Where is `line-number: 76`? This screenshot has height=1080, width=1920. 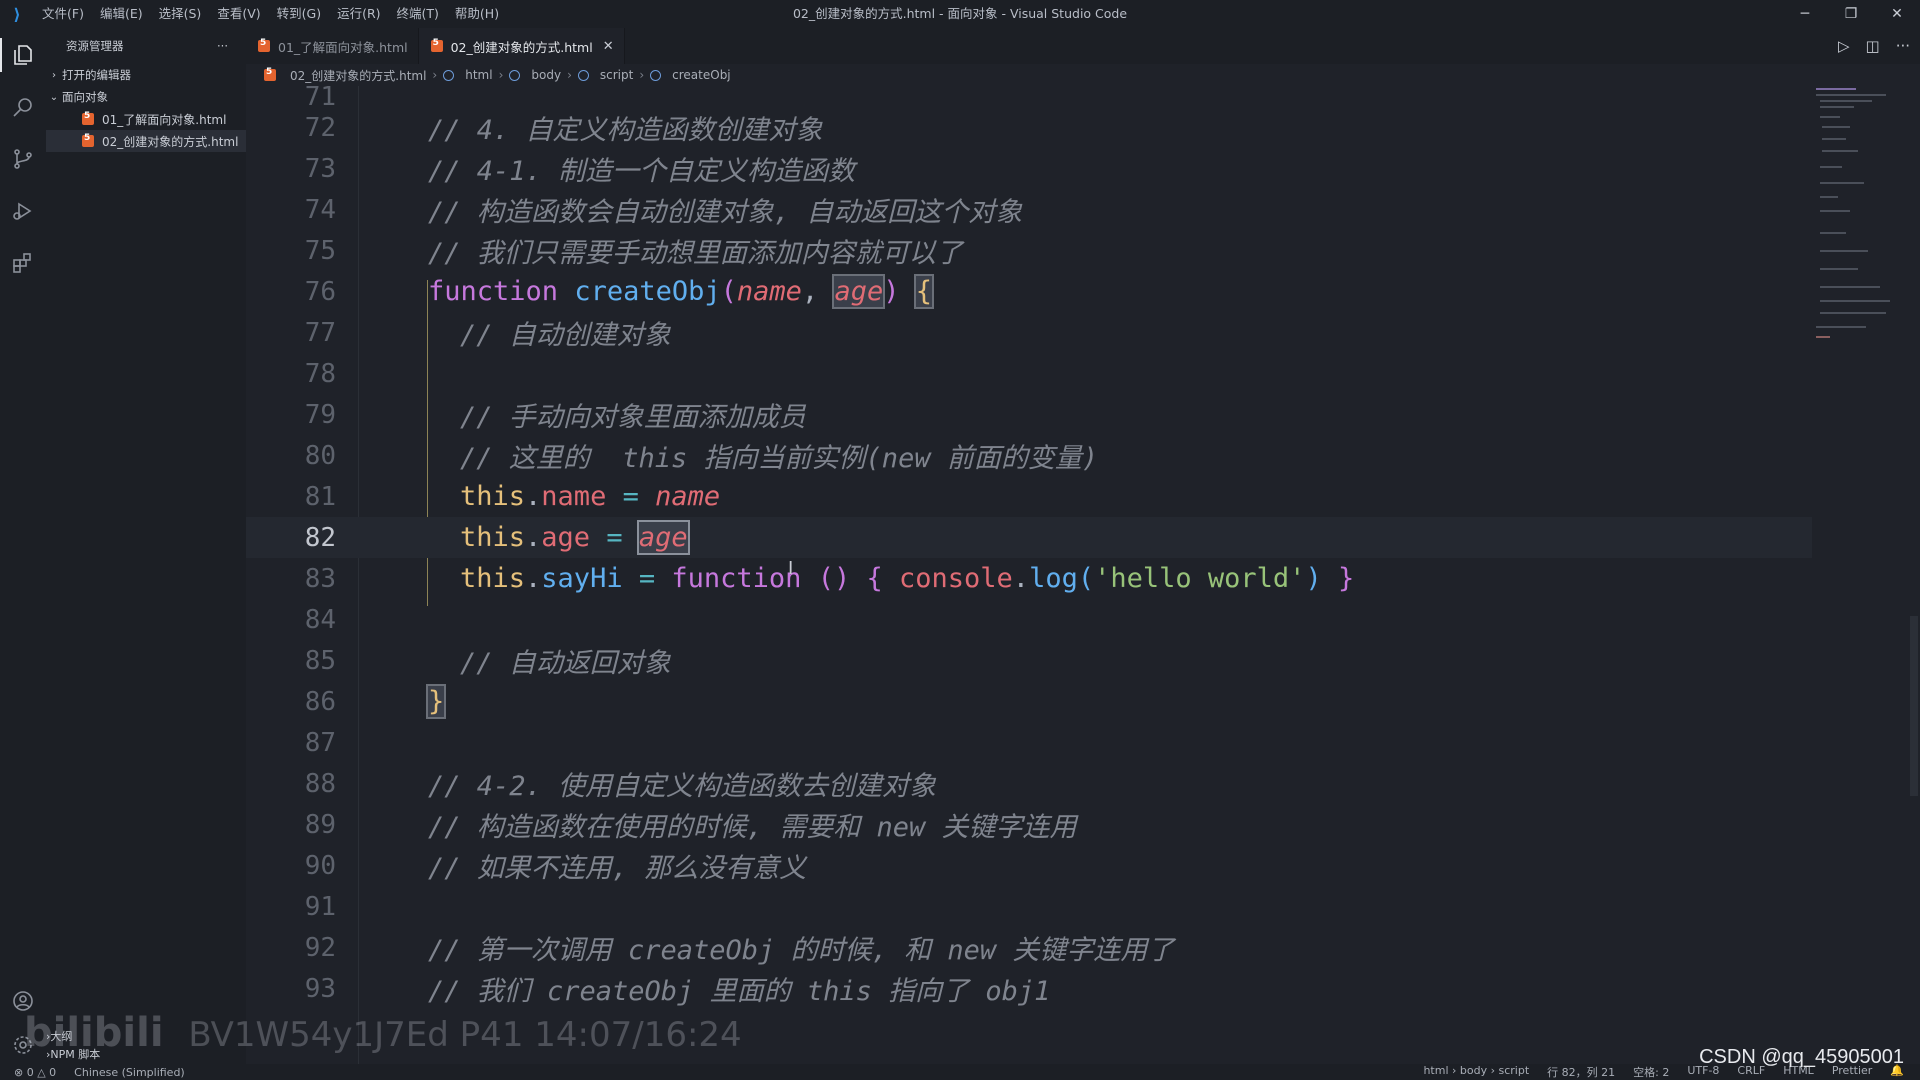 line-number: 76 is located at coordinates (320, 291).